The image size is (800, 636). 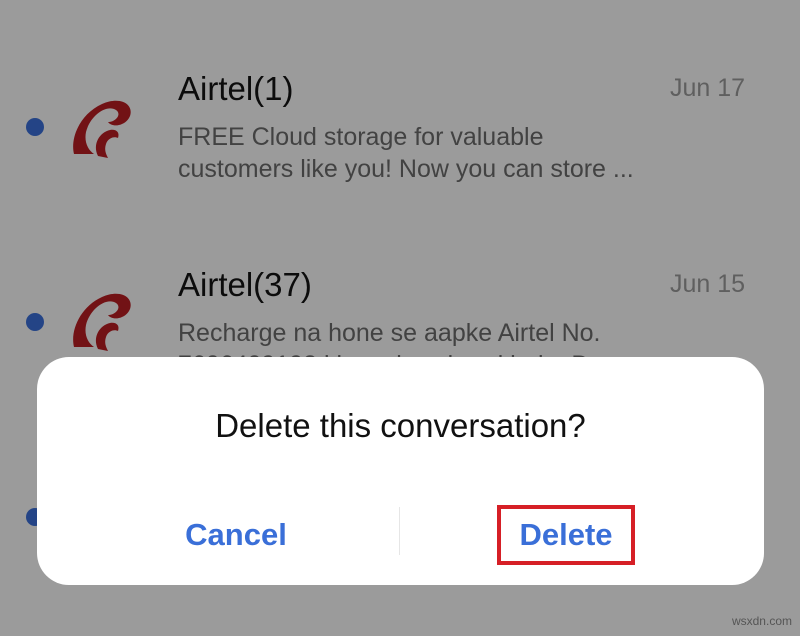 What do you see at coordinates (400, 425) in the screenshot?
I see `dialog-title: Delete this conversation?` at bounding box center [400, 425].